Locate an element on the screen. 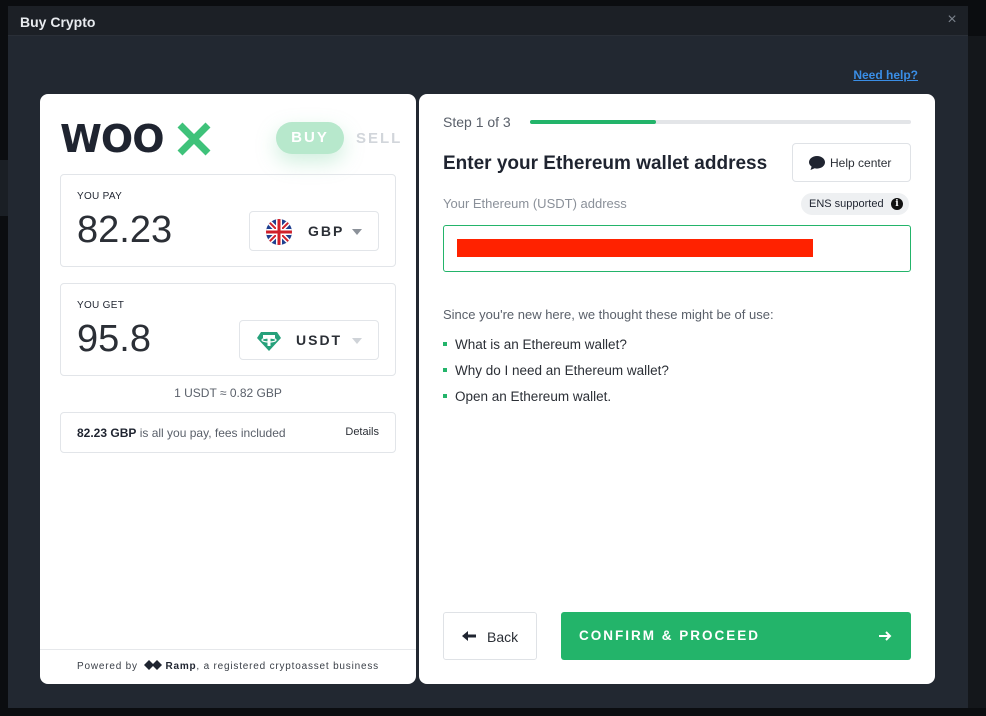 Image resolution: width=986 pixels, height=716 pixels. fee-amount: 82.23 GBP is located at coordinates (107, 433).